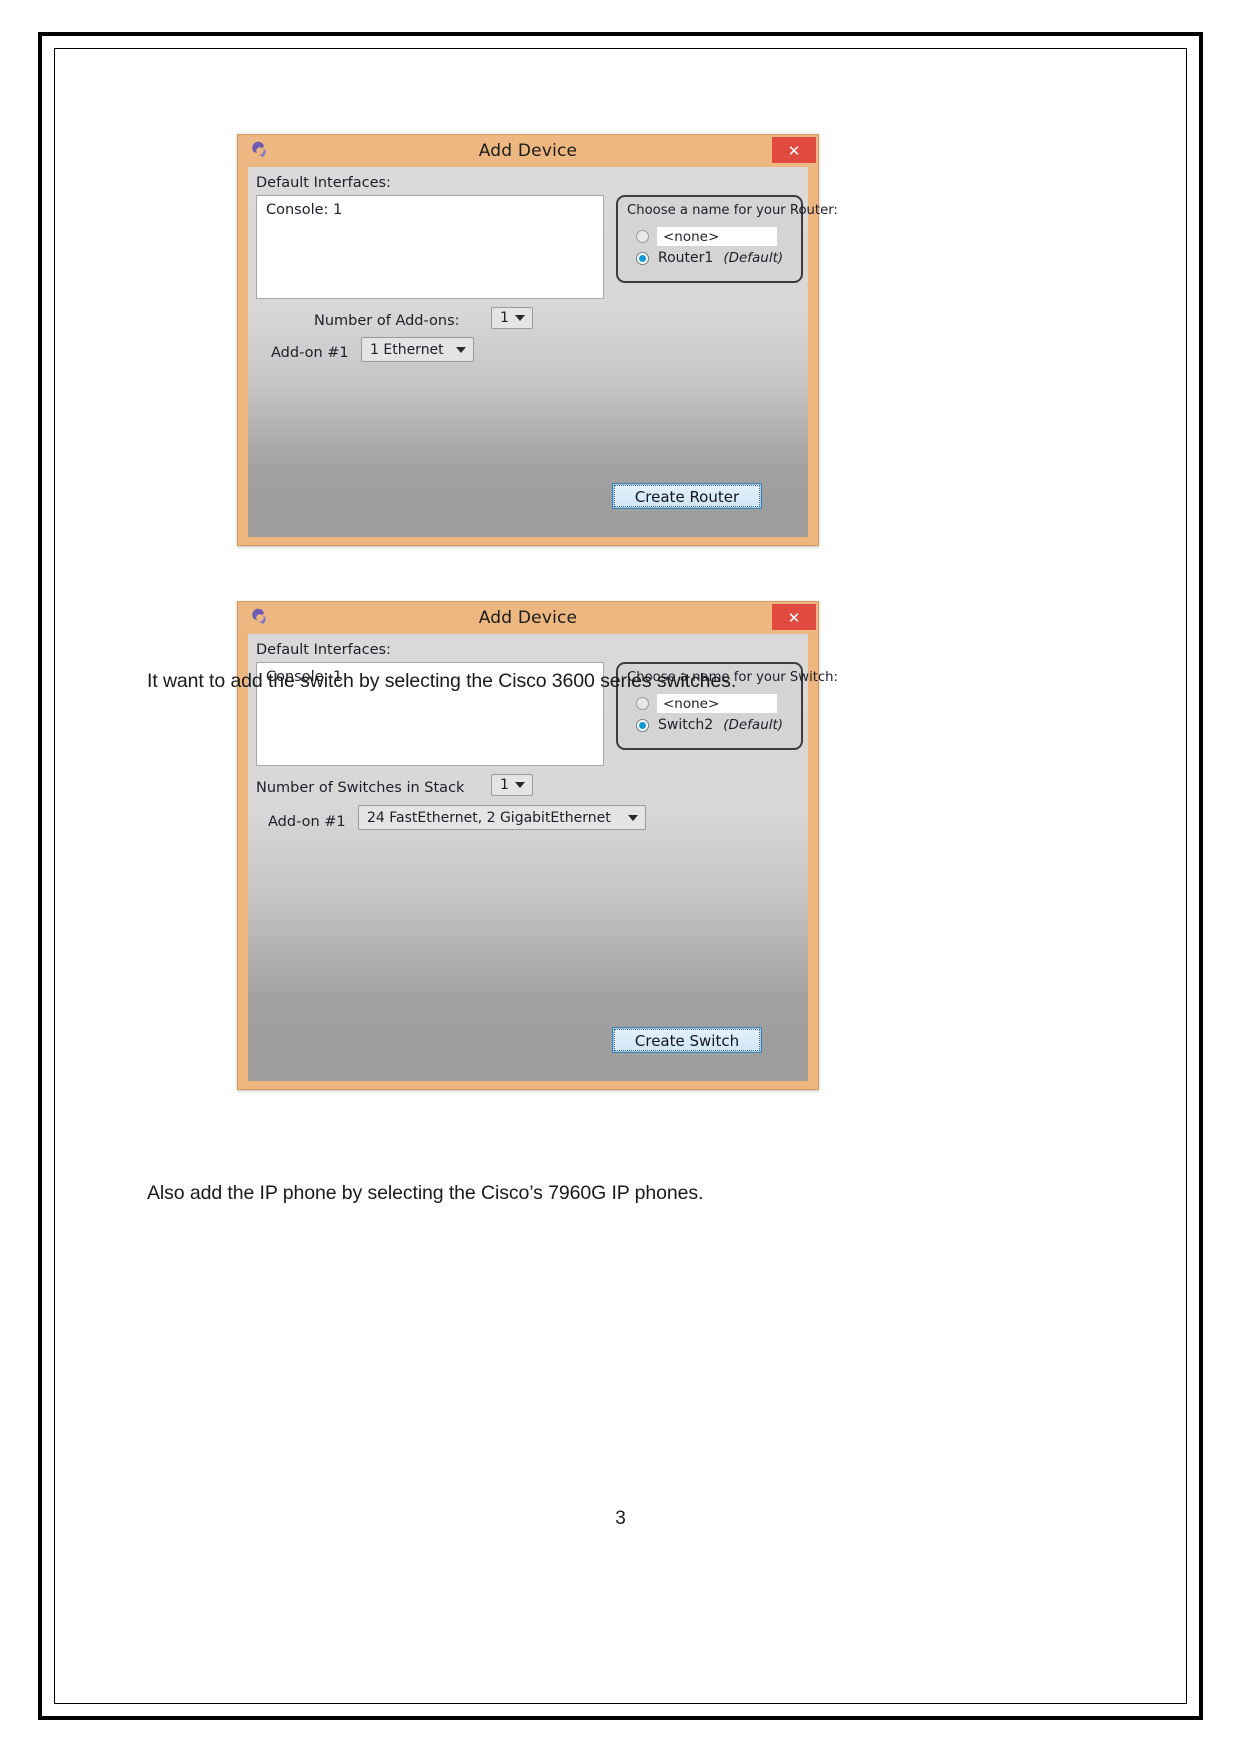 Image resolution: width=1241 pixels, height=1754 pixels. I want to click on router-default-tag: (Default), so click(753, 258).